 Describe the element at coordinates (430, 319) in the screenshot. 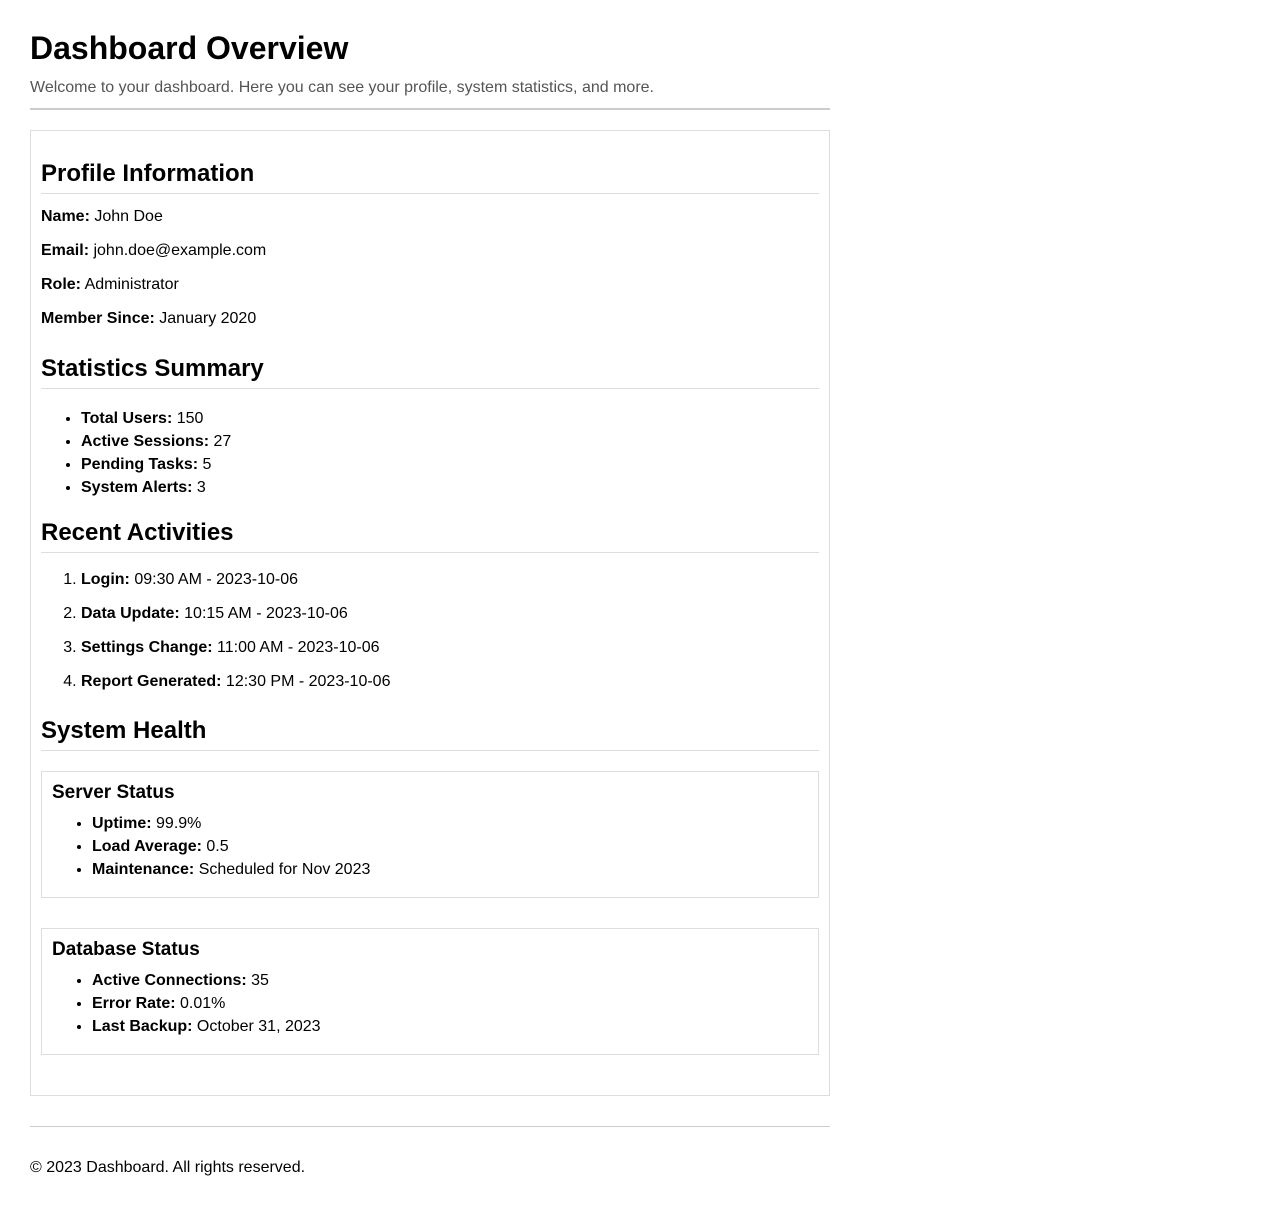

I see `profile-member-since: Member Since: January 2020` at that location.